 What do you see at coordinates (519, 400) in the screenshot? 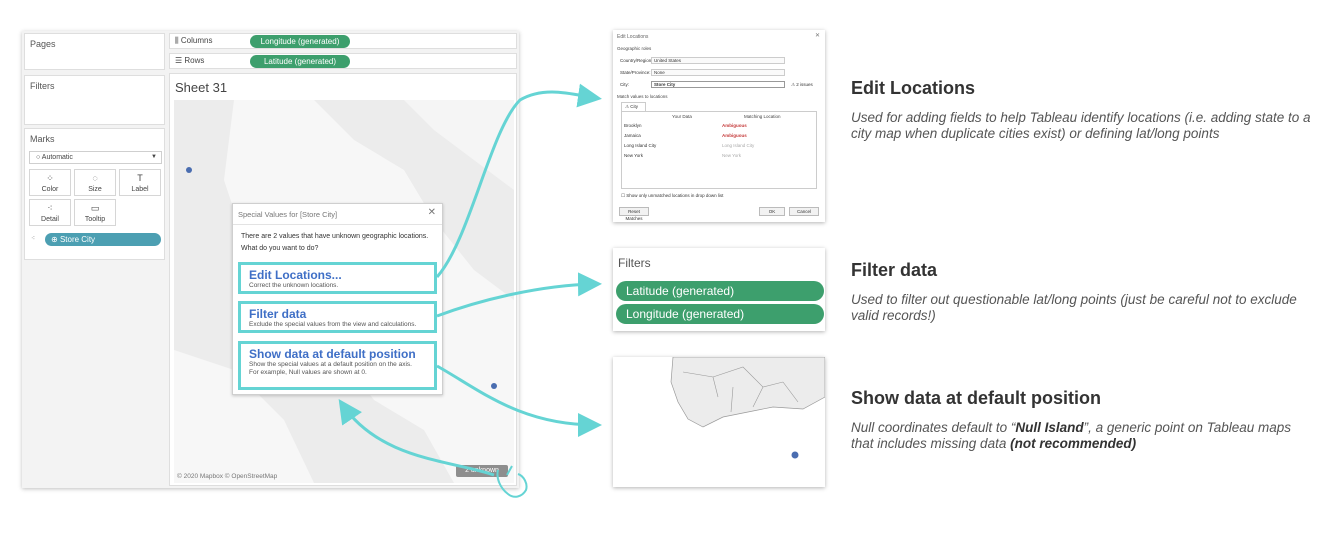
I see `arrow-default-position` at bounding box center [519, 400].